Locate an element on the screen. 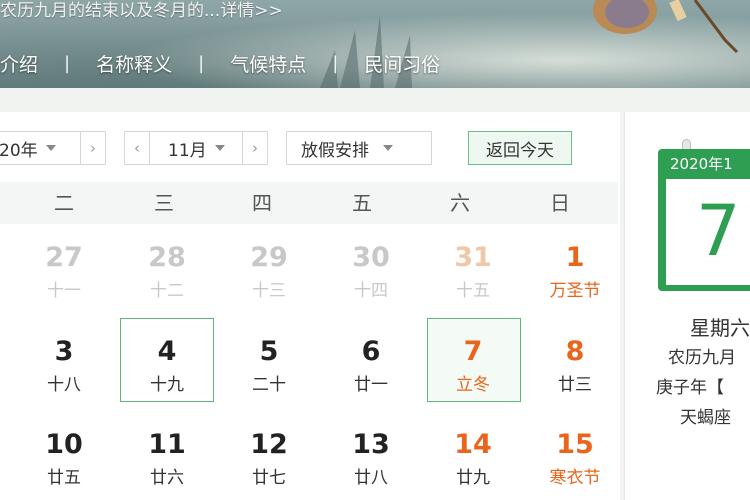 The width and height of the screenshot is (750, 500). day-number: 6 is located at coordinates (371, 351).